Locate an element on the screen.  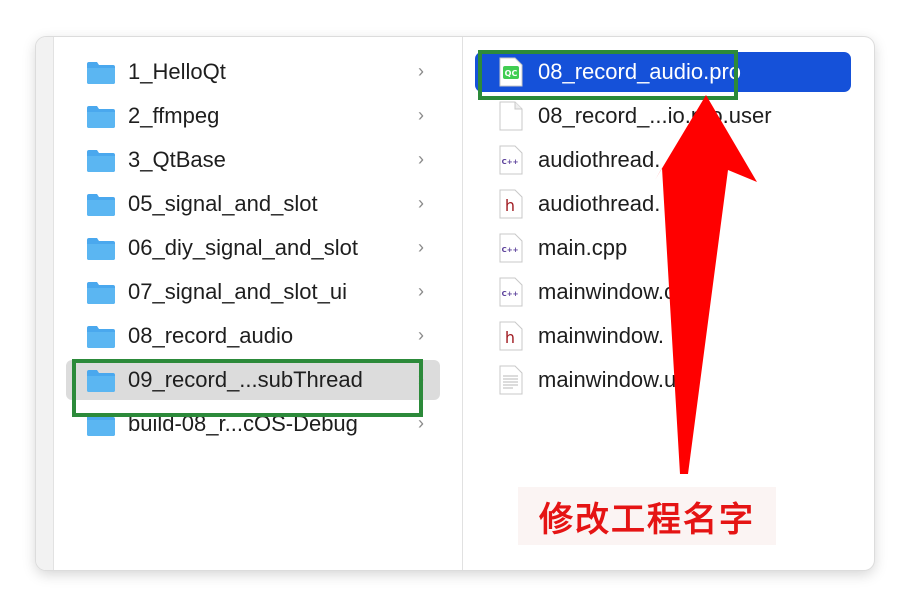
folder-row: 08_record_audio › is located at coordinates (253, 336).